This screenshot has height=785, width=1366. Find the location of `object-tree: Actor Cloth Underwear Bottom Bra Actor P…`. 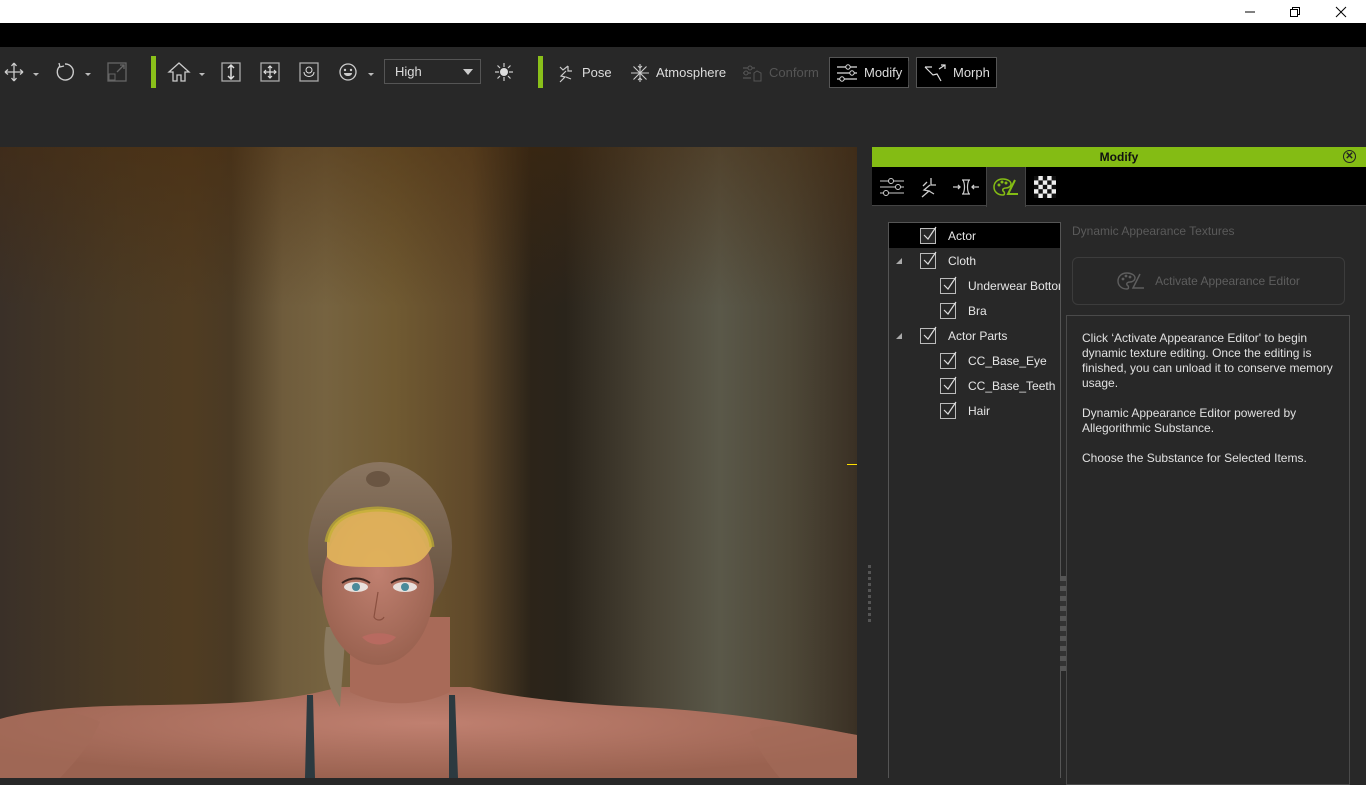

object-tree: Actor Cloth Underwear Bottom Bra Actor P… is located at coordinates (974, 500).